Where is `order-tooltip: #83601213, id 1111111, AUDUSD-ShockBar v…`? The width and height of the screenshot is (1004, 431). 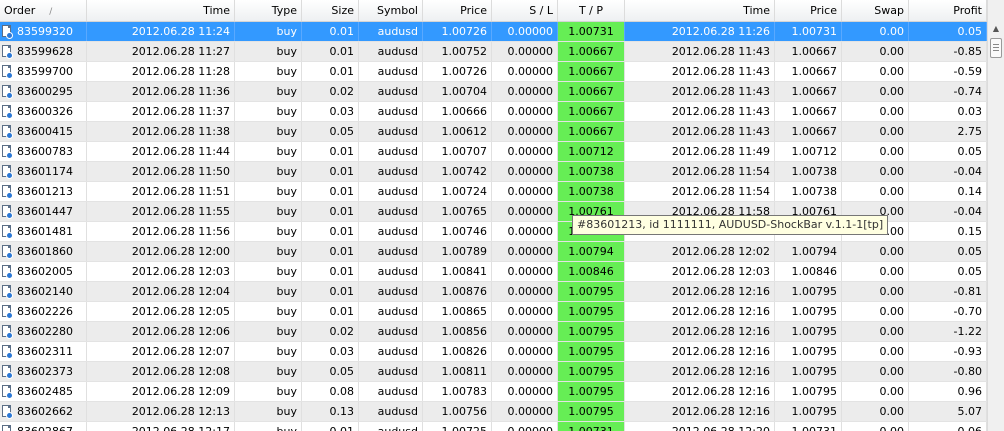
order-tooltip: #83601213, id 1111111, AUDUSD-ShockBar v… is located at coordinates (730, 225).